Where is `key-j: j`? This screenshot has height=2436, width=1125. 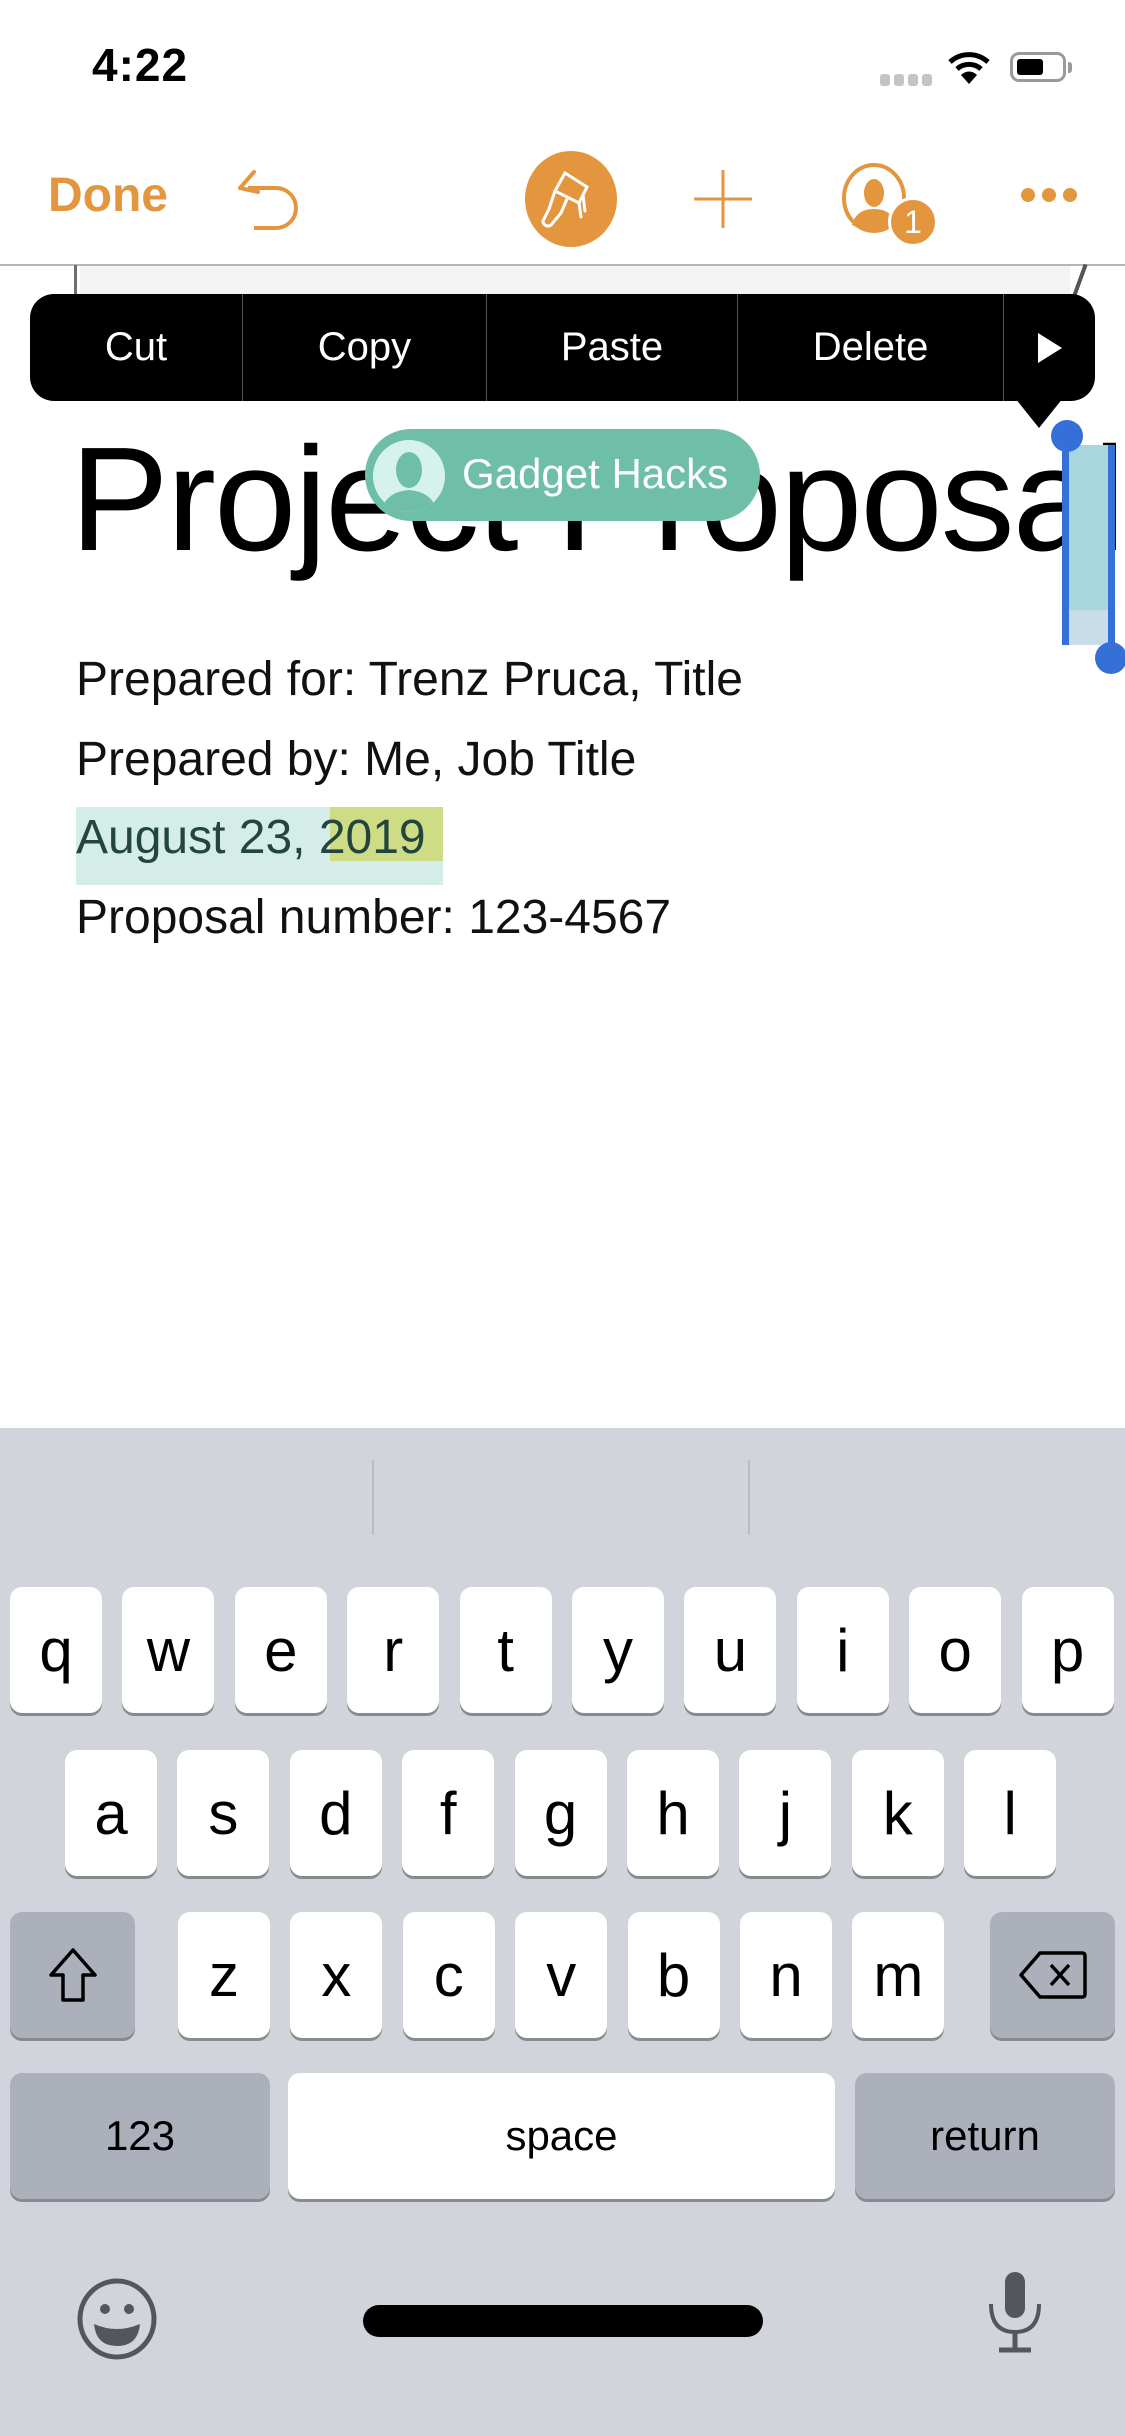 key-j: j is located at coordinates (785, 1813).